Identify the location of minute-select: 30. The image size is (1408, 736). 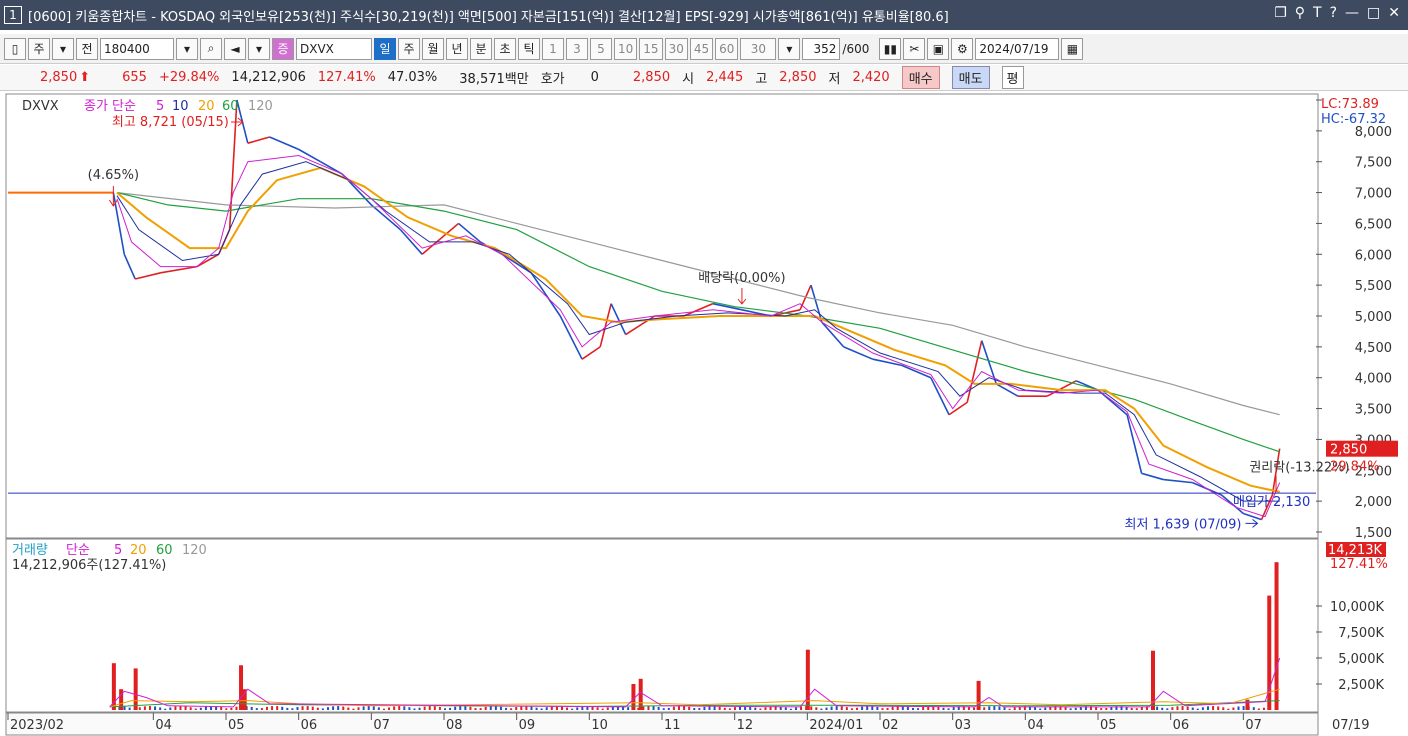
(758, 48).